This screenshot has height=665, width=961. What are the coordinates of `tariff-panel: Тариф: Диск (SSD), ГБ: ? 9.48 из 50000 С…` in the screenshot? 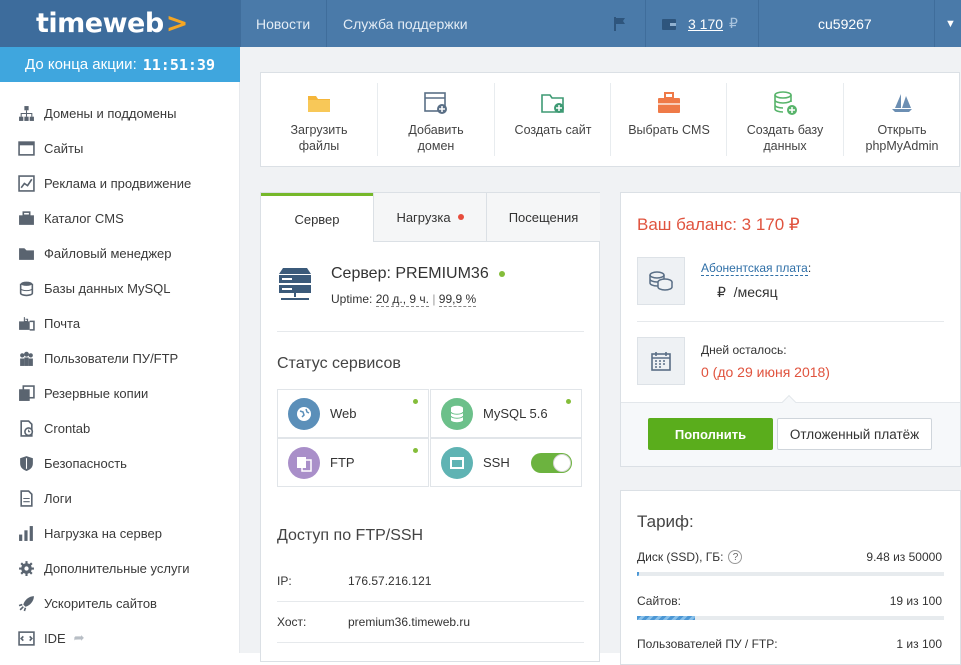 It's located at (790, 577).